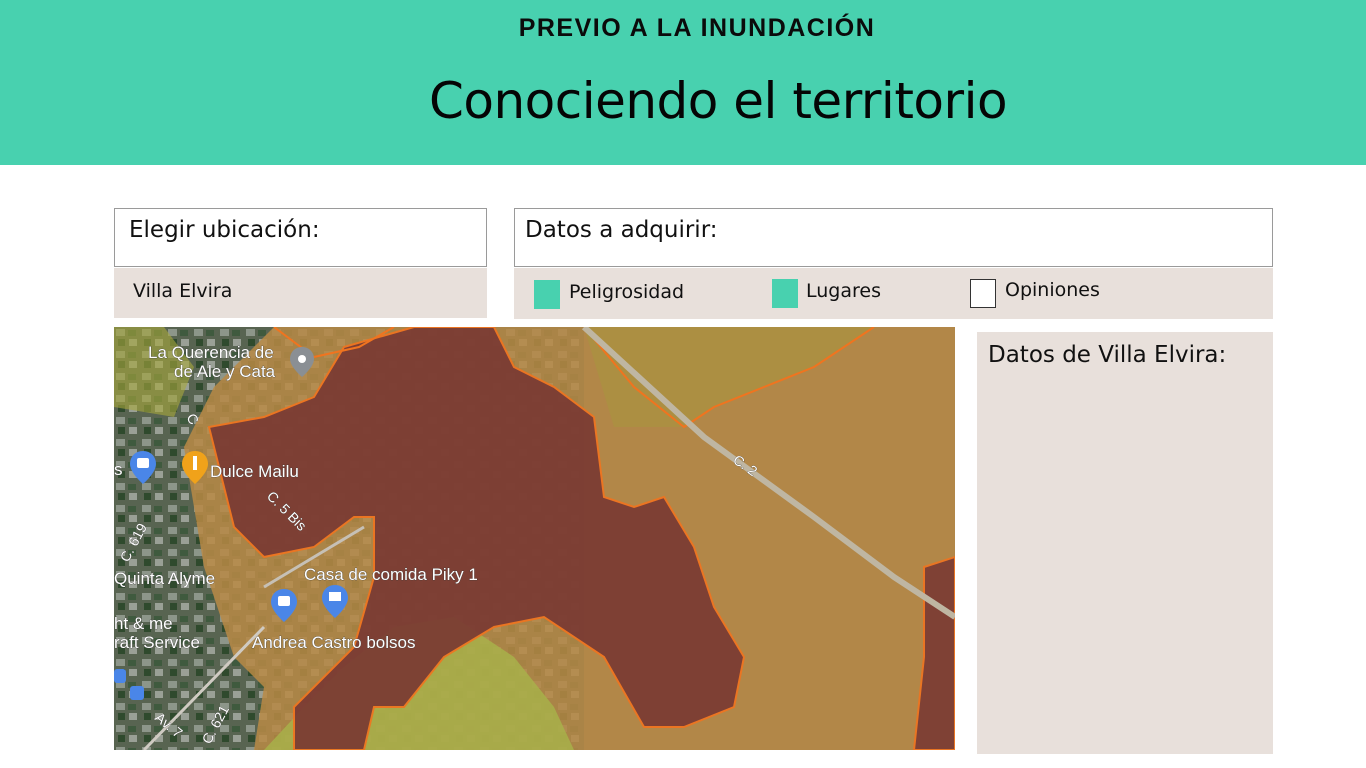 This screenshot has height=768, width=1366. I want to click on peligrosidad-checkbox, so click(547, 294).